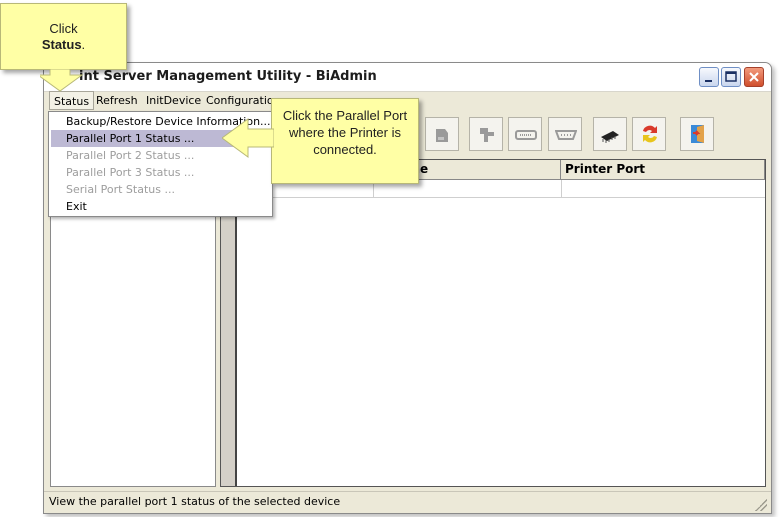  I want to click on exchange-icon, so click(650, 134).